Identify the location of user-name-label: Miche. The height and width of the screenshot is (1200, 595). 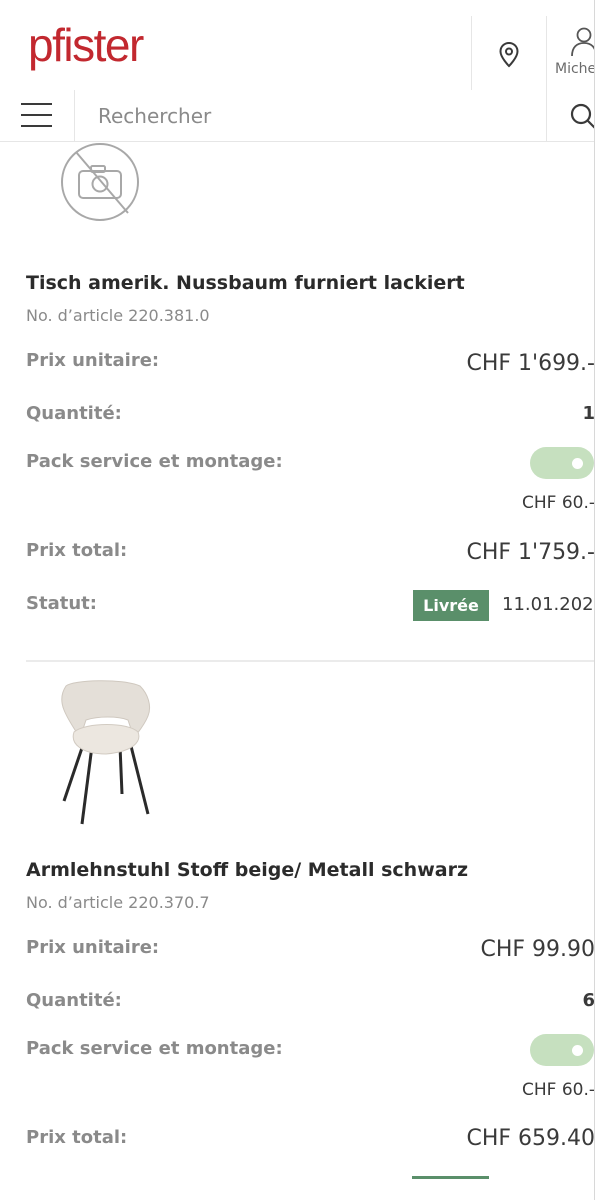
(575, 69).